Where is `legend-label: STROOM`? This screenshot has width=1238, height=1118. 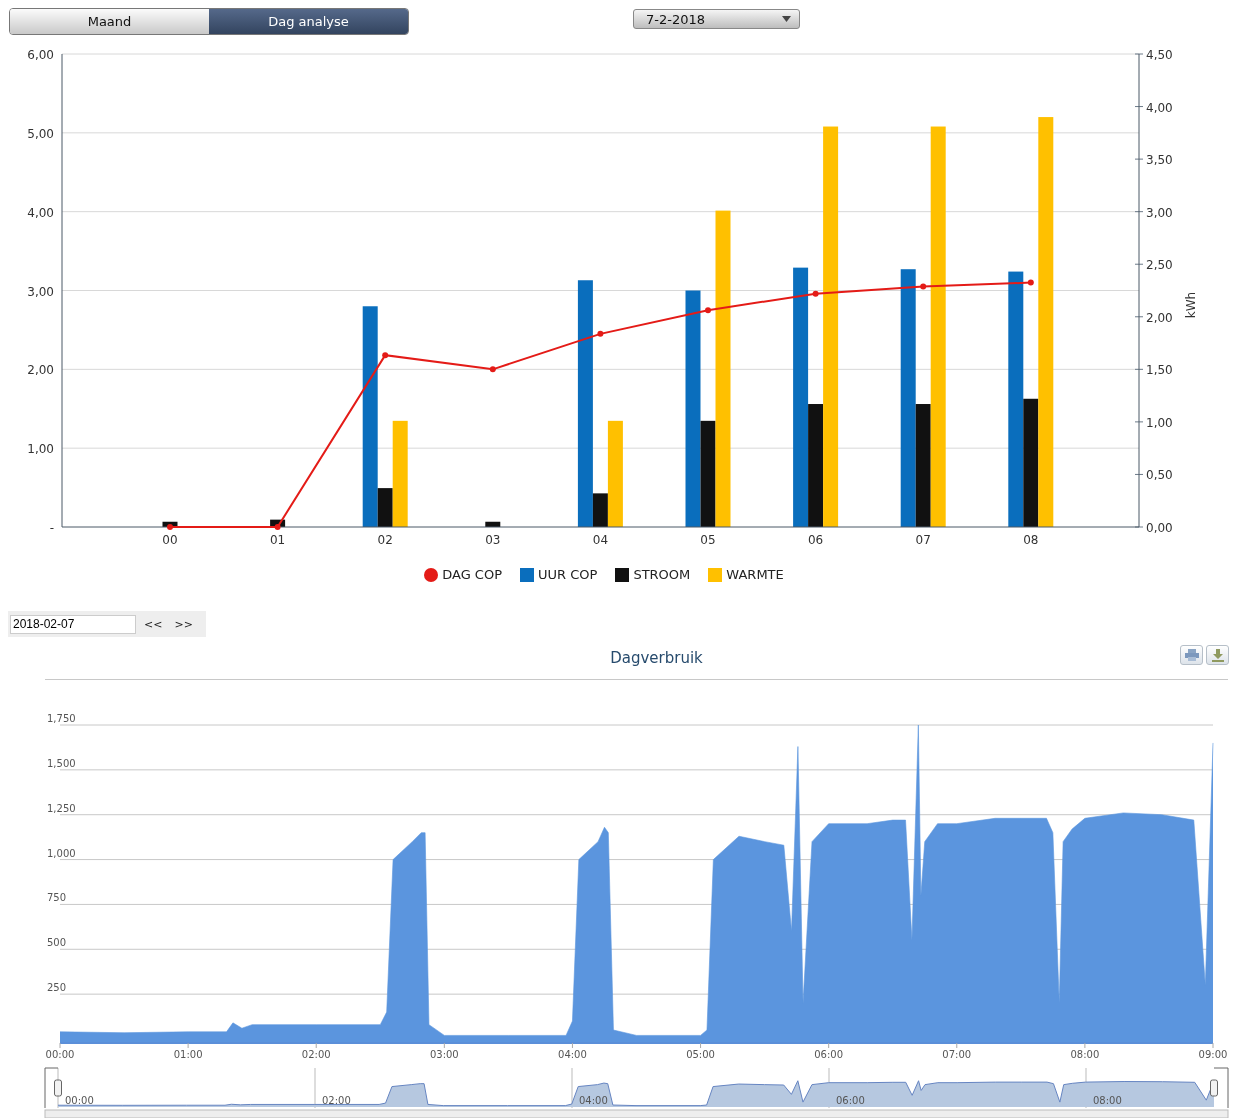 legend-label: STROOM is located at coordinates (662, 574).